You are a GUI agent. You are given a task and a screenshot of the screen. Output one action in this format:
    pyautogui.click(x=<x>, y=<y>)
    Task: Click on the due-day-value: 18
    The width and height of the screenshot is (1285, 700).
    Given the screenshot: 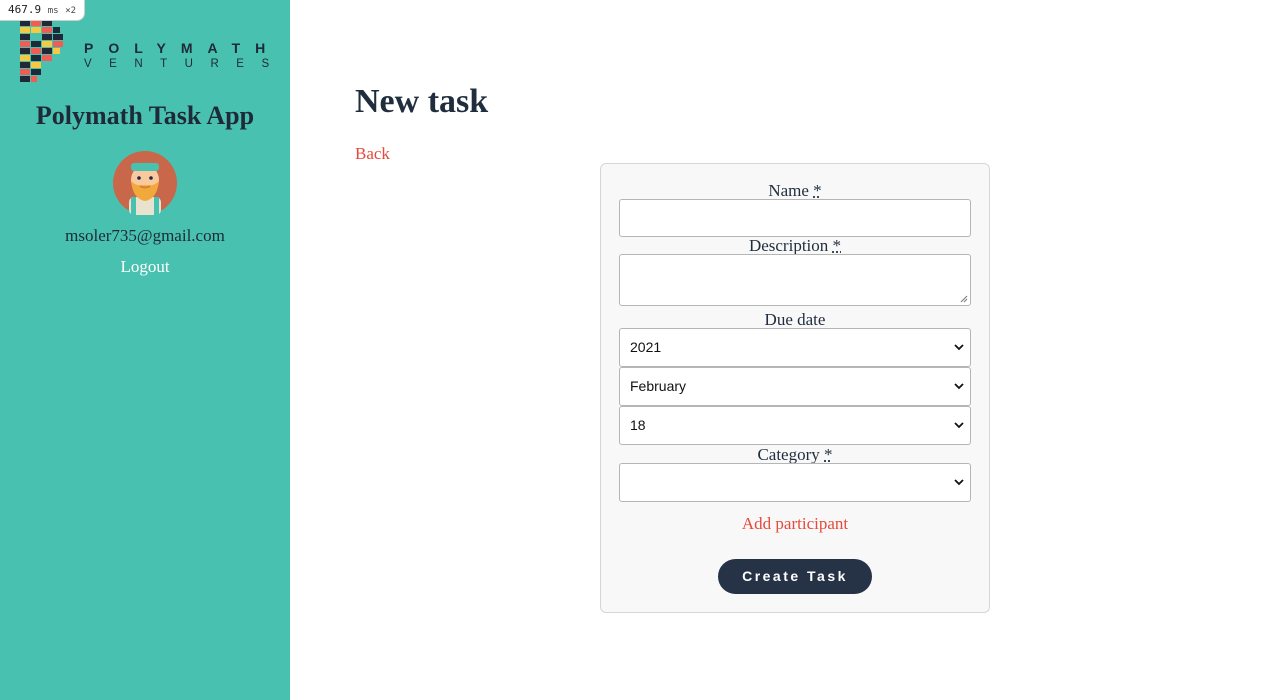 What is the action you would take?
    pyautogui.click(x=638, y=425)
    